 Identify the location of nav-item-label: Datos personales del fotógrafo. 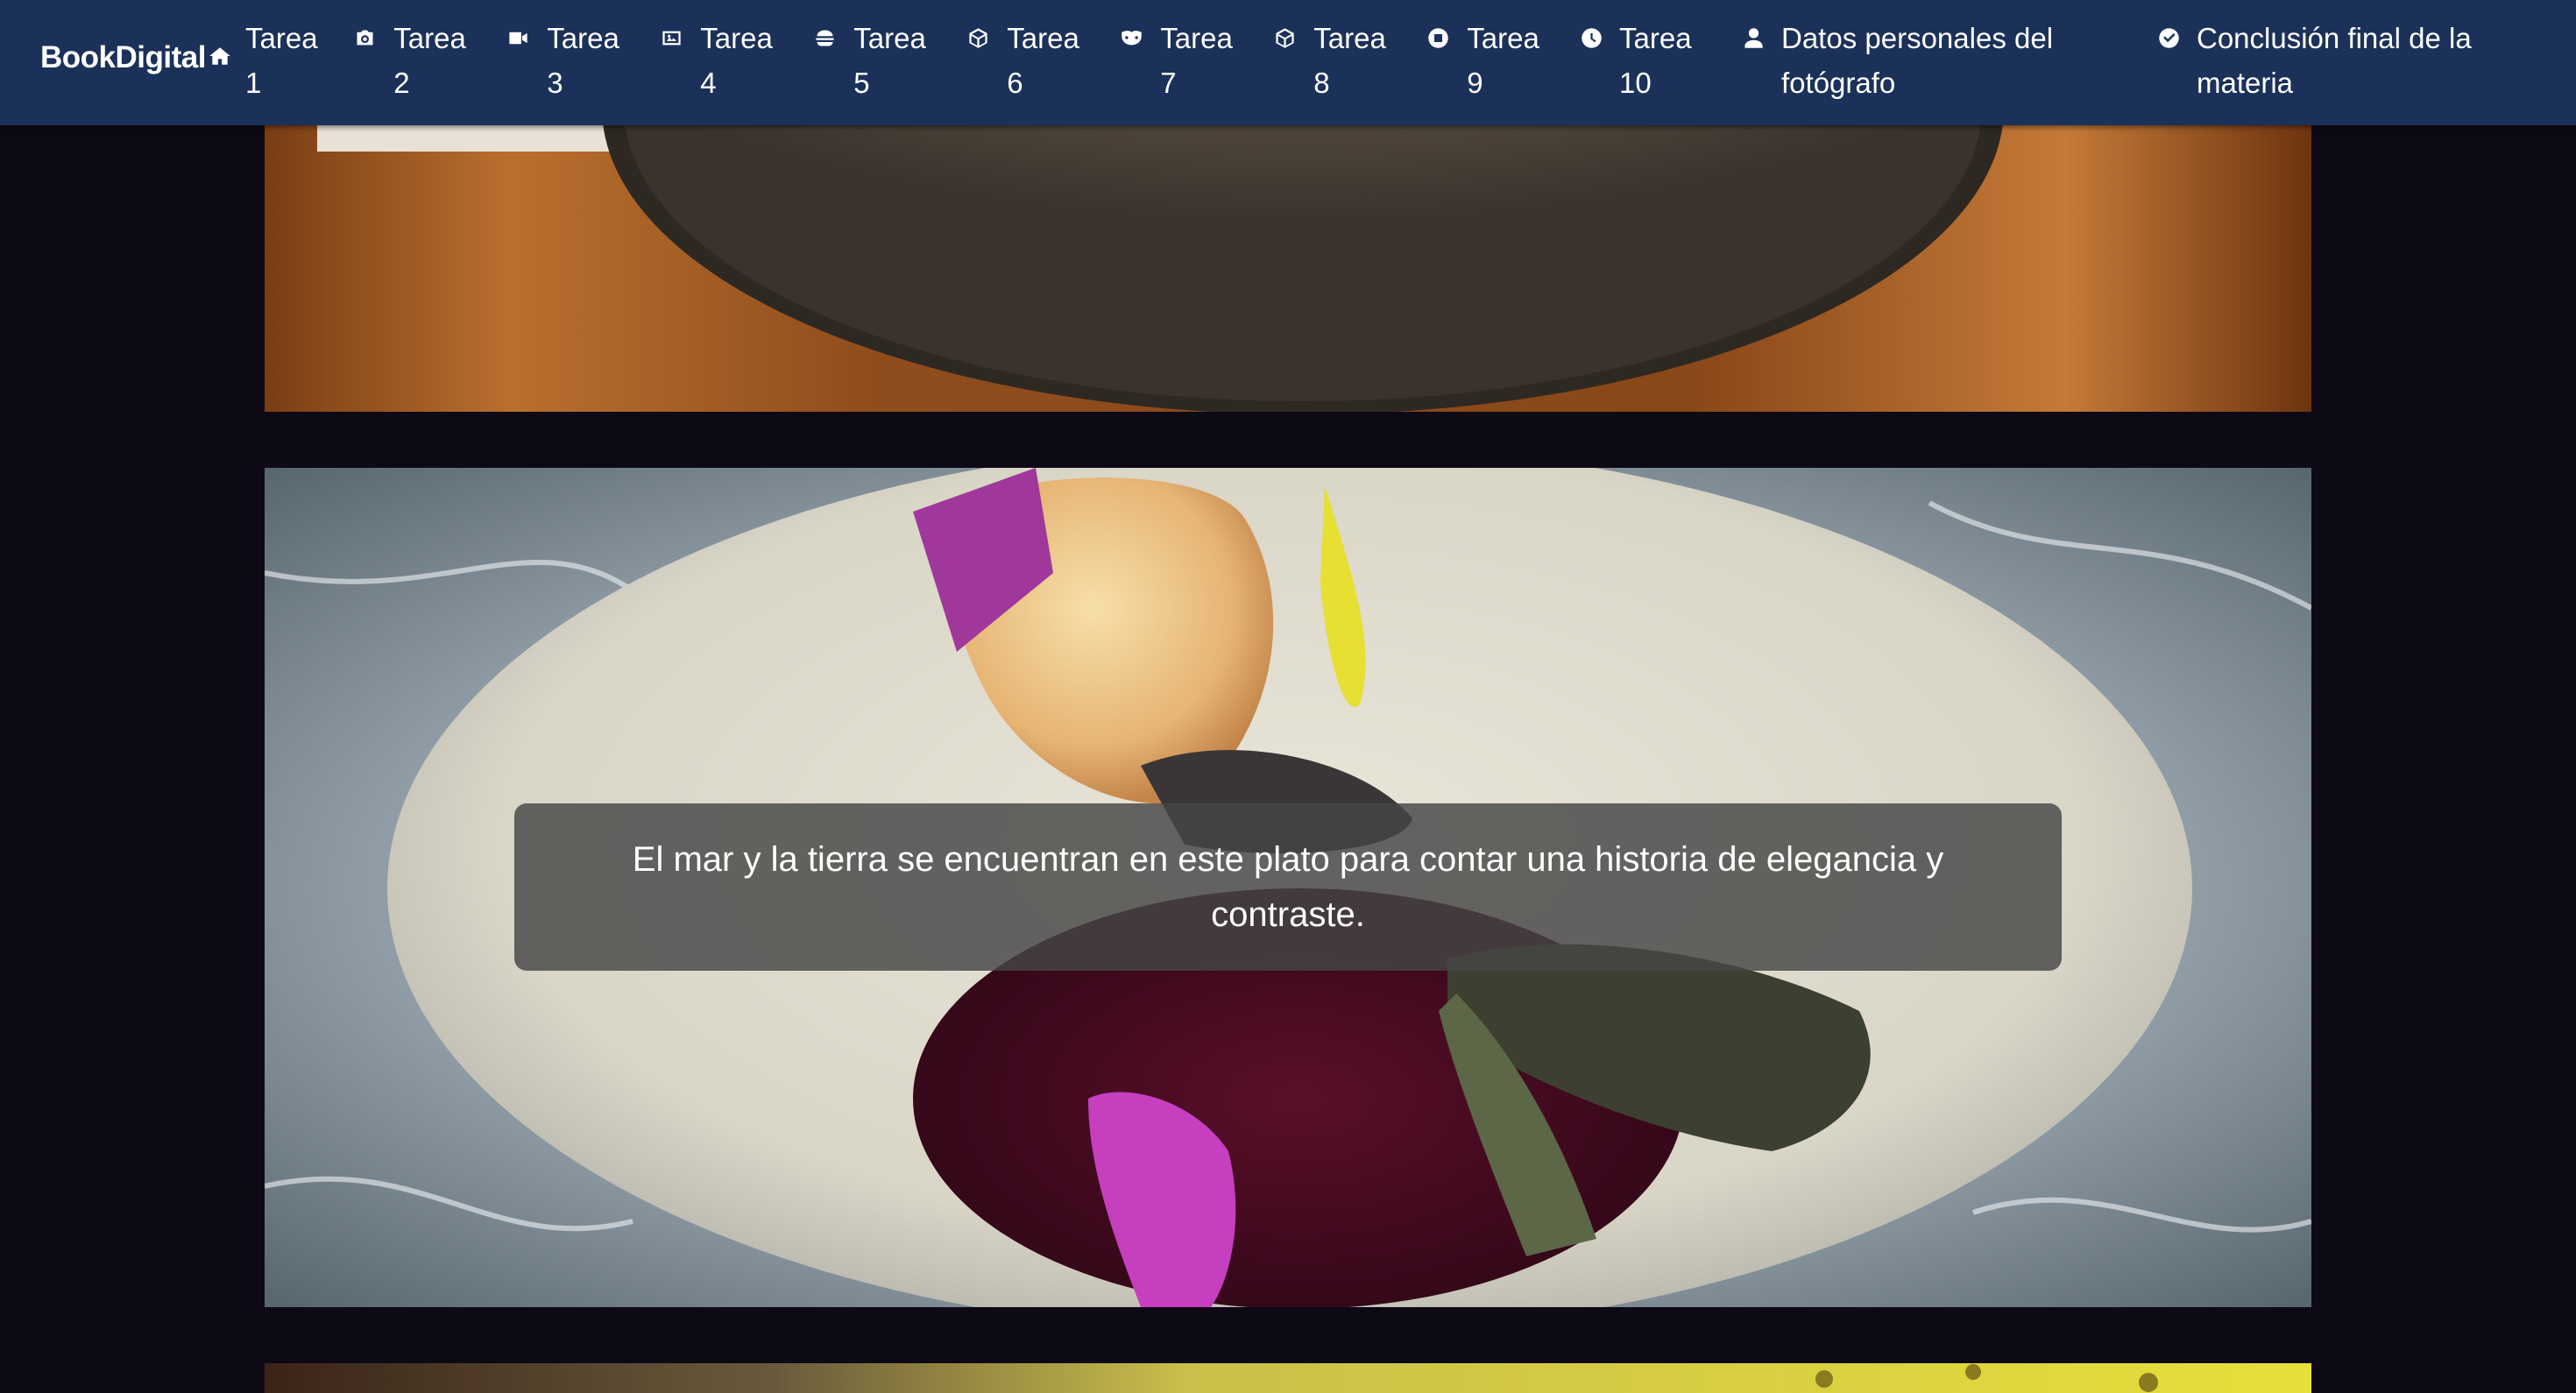
(1917, 61).